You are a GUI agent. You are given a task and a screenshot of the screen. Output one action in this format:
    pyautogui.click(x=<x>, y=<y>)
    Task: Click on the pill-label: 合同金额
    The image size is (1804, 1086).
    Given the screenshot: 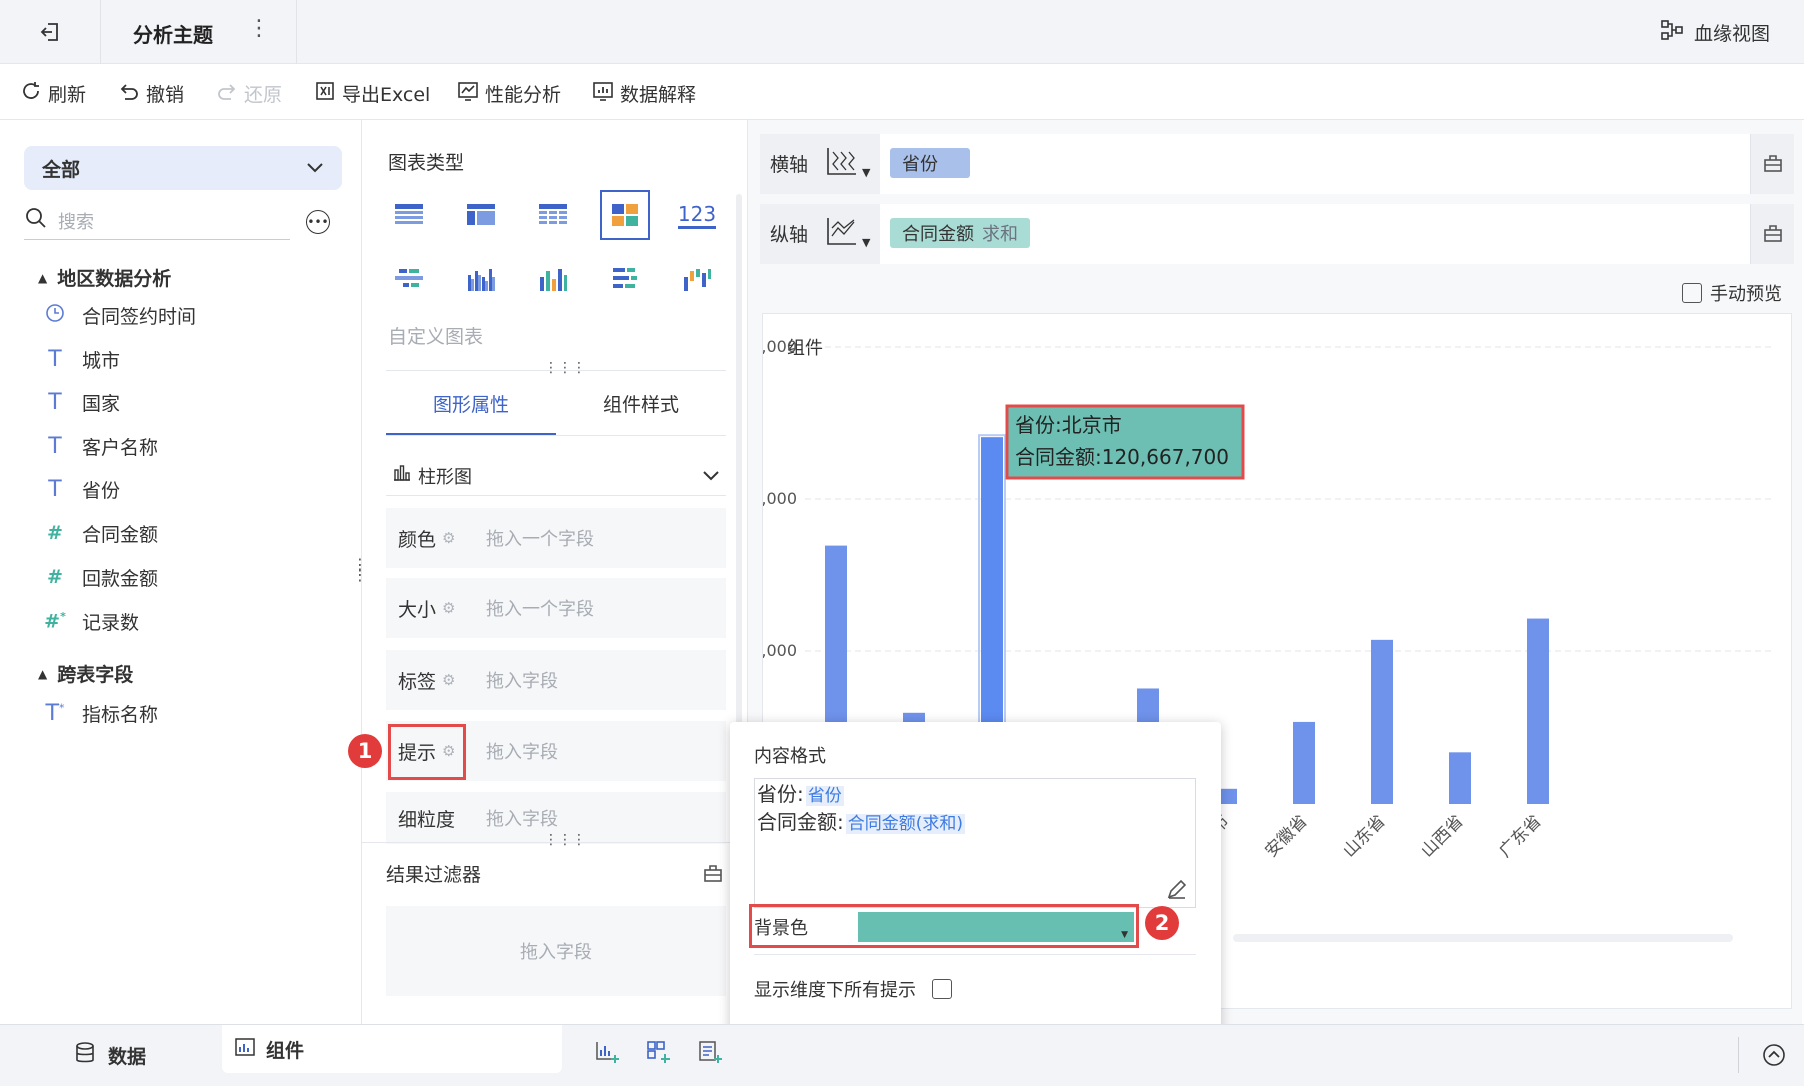 What is the action you would take?
    pyautogui.click(x=938, y=234)
    